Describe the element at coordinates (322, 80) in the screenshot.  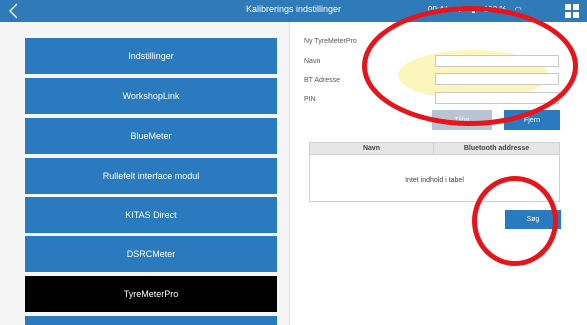
I see `bt-address-label: BT Adresse` at that location.